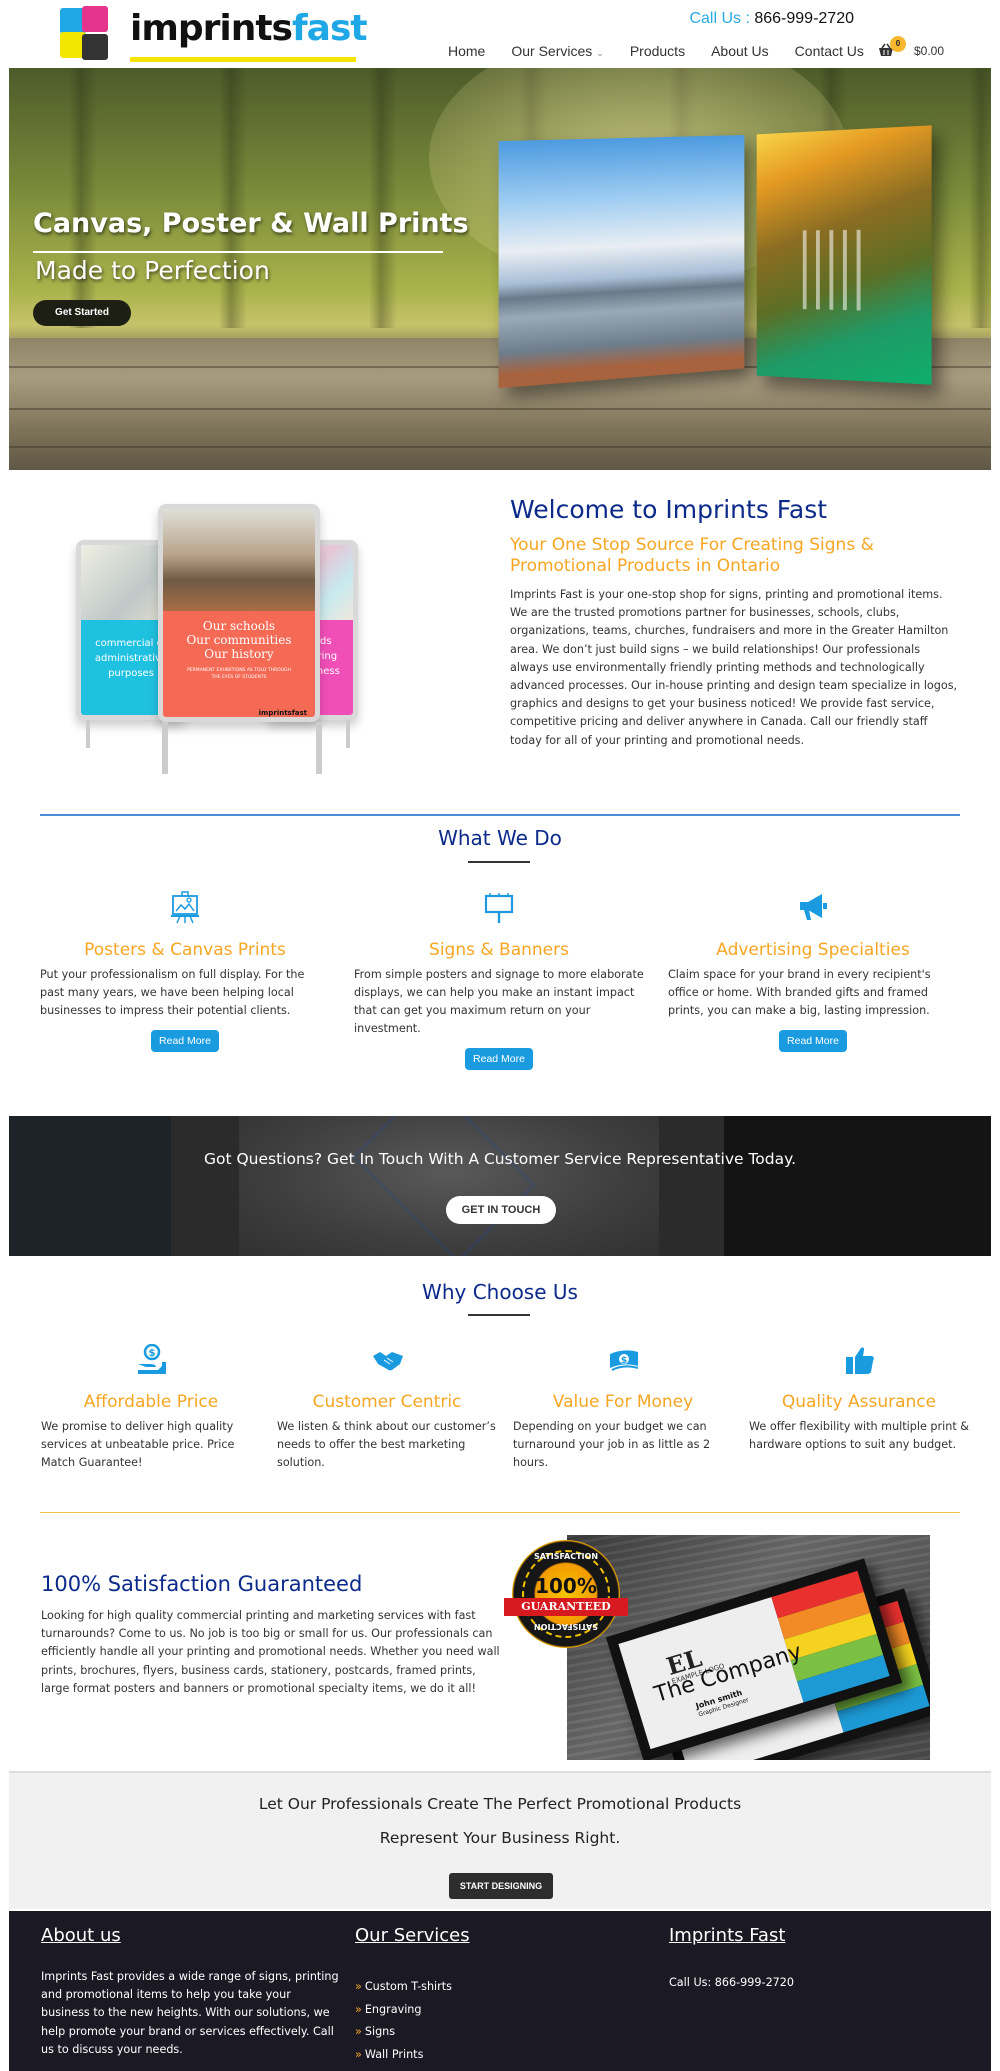  Describe the element at coordinates (239, 640) in the screenshot. I see `sign-center-line: Our communities` at that location.